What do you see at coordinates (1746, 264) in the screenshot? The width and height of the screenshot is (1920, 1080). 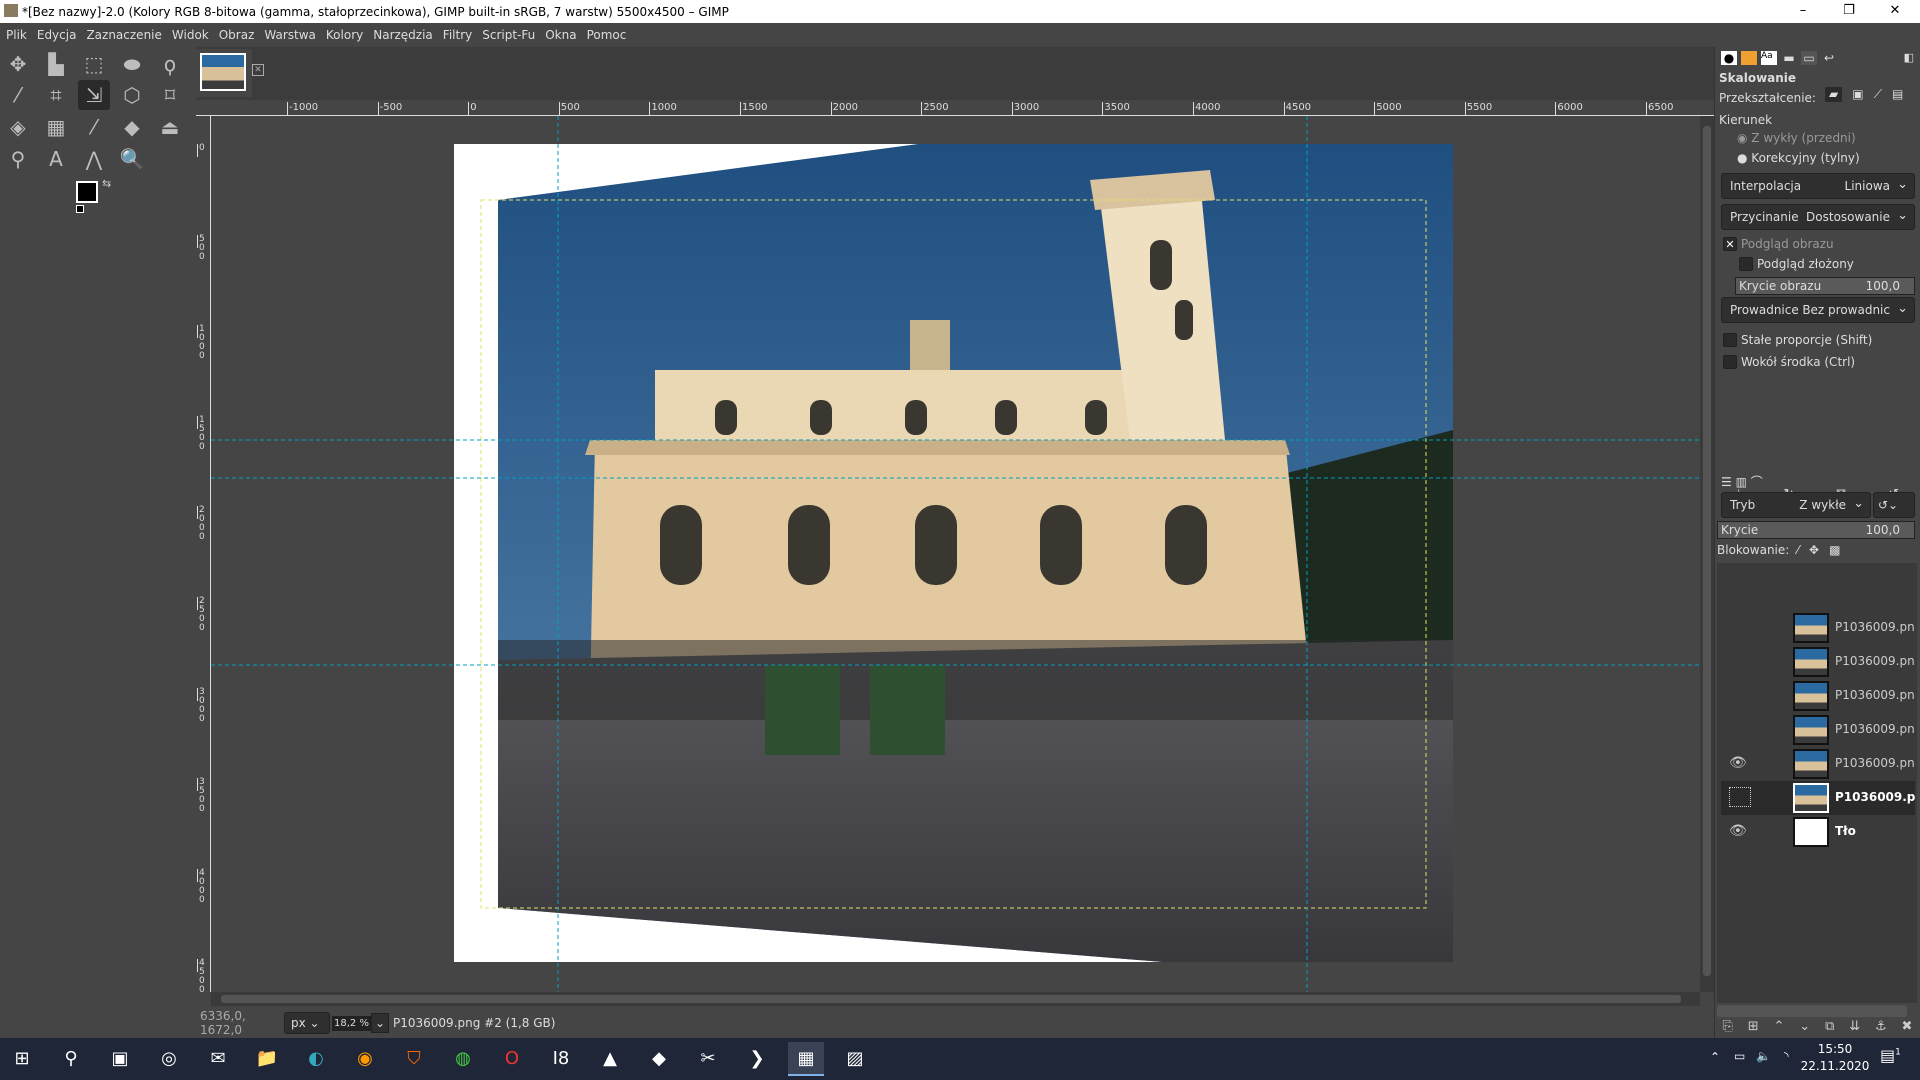 I see `composited-preview-checkbox` at bounding box center [1746, 264].